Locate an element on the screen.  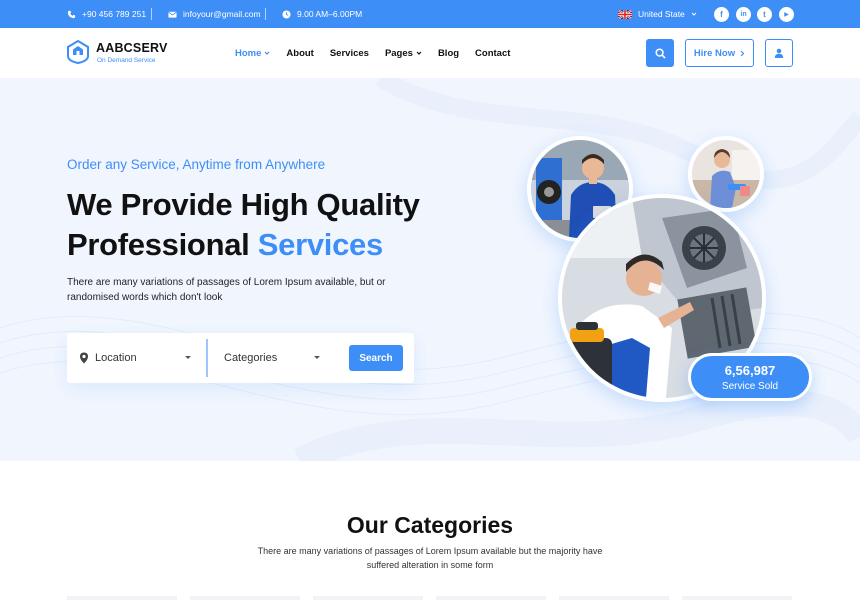
hire-now-label: Hire Now is located at coordinates (714, 53).